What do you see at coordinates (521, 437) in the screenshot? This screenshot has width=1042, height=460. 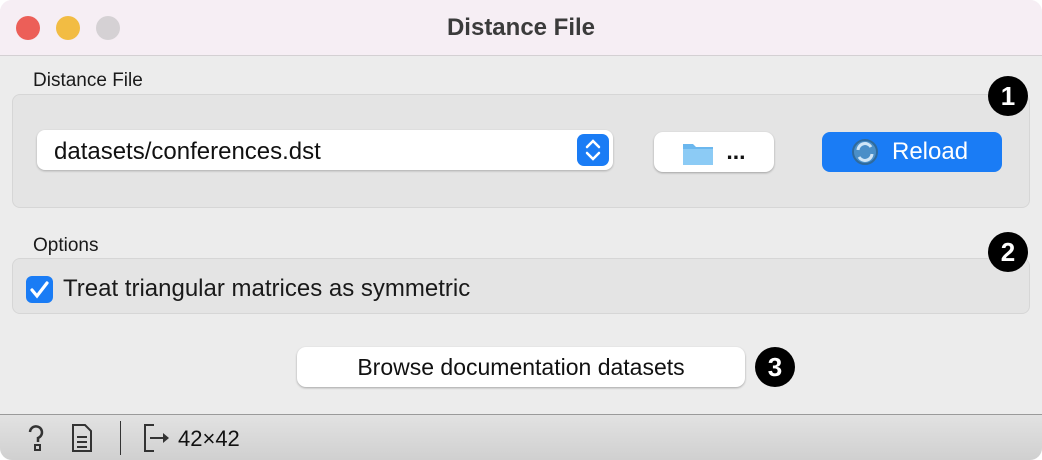 I see `status-bar: 42×42` at bounding box center [521, 437].